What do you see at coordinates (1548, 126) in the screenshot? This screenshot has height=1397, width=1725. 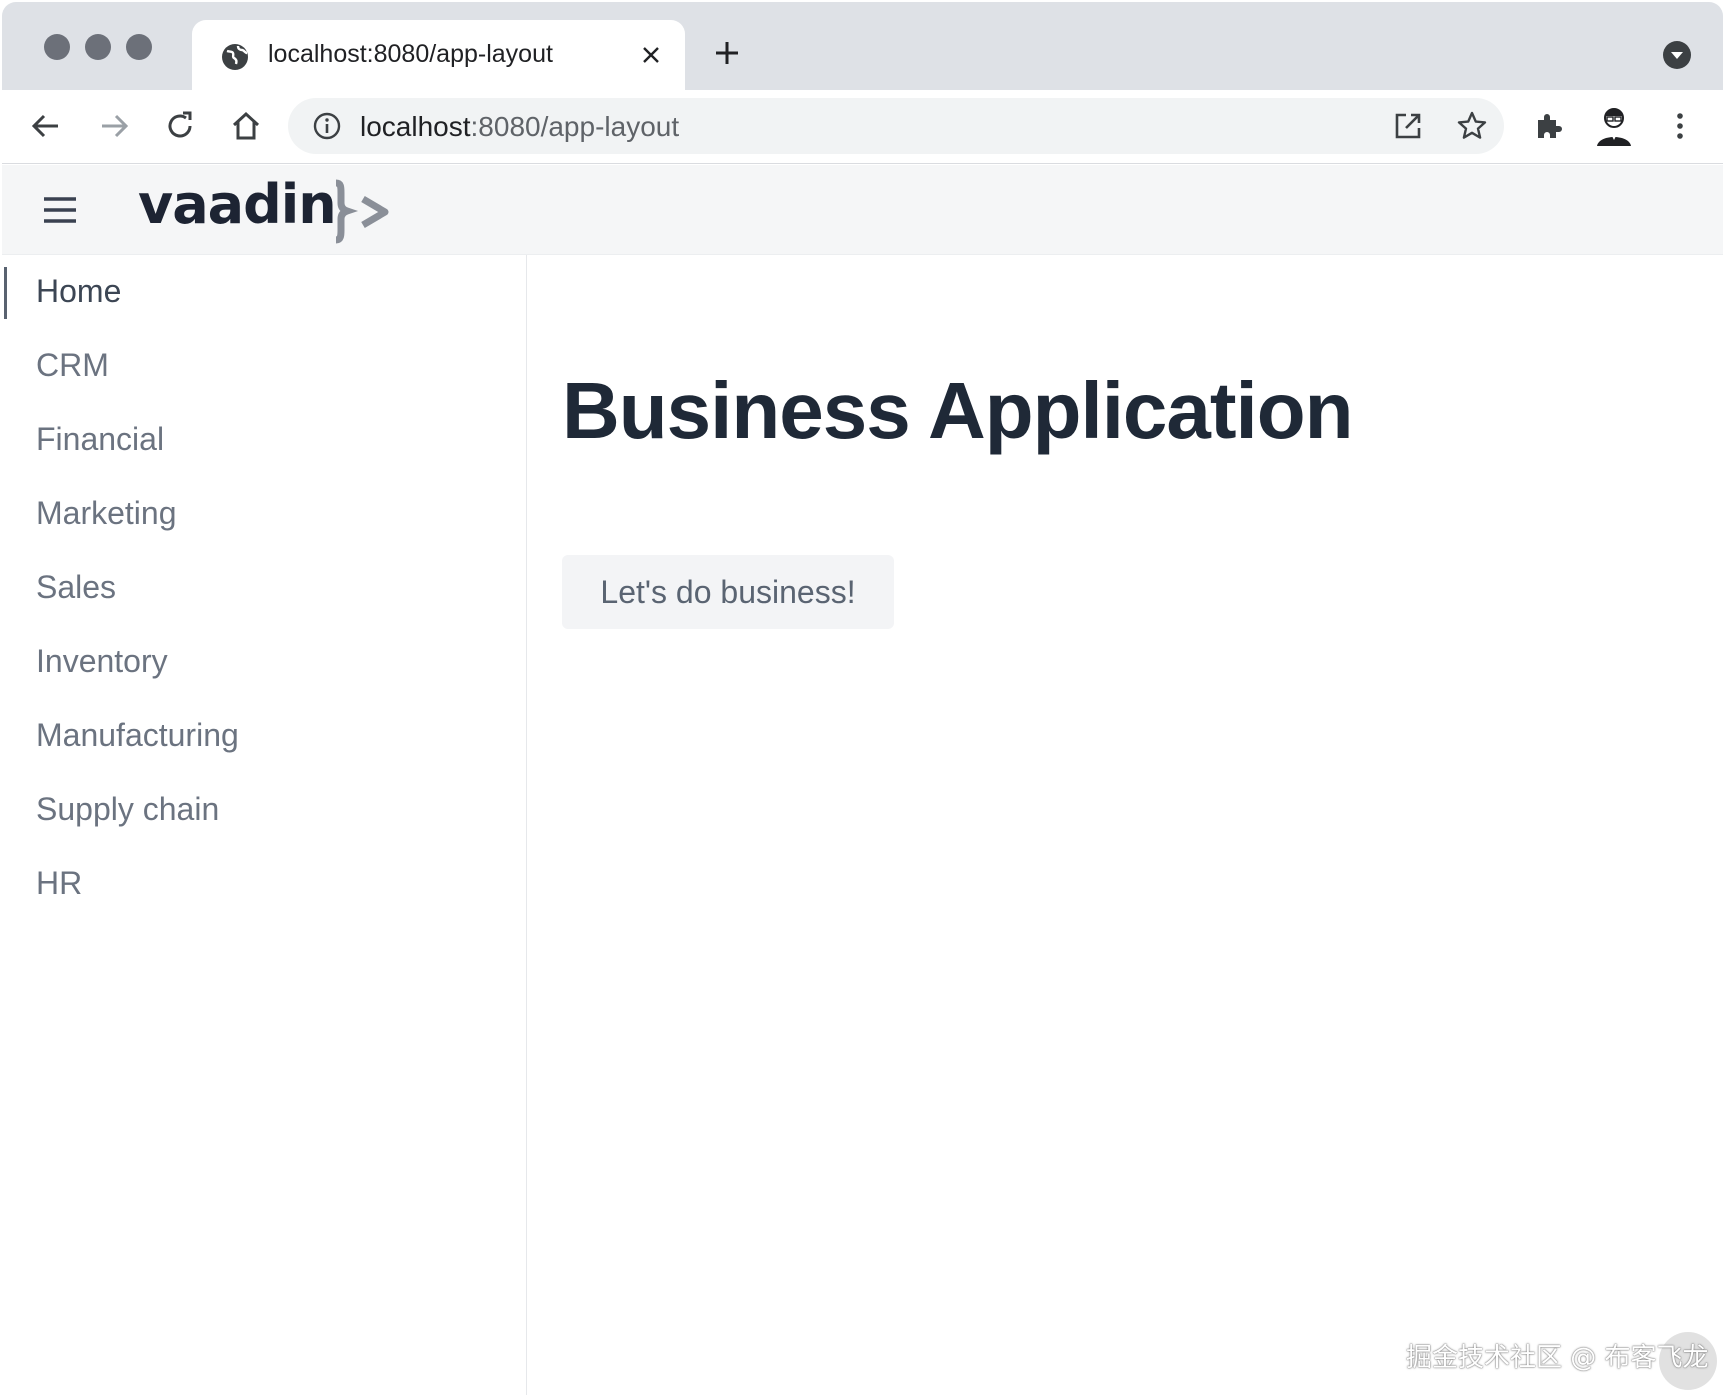 I see `extensions-icon` at bounding box center [1548, 126].